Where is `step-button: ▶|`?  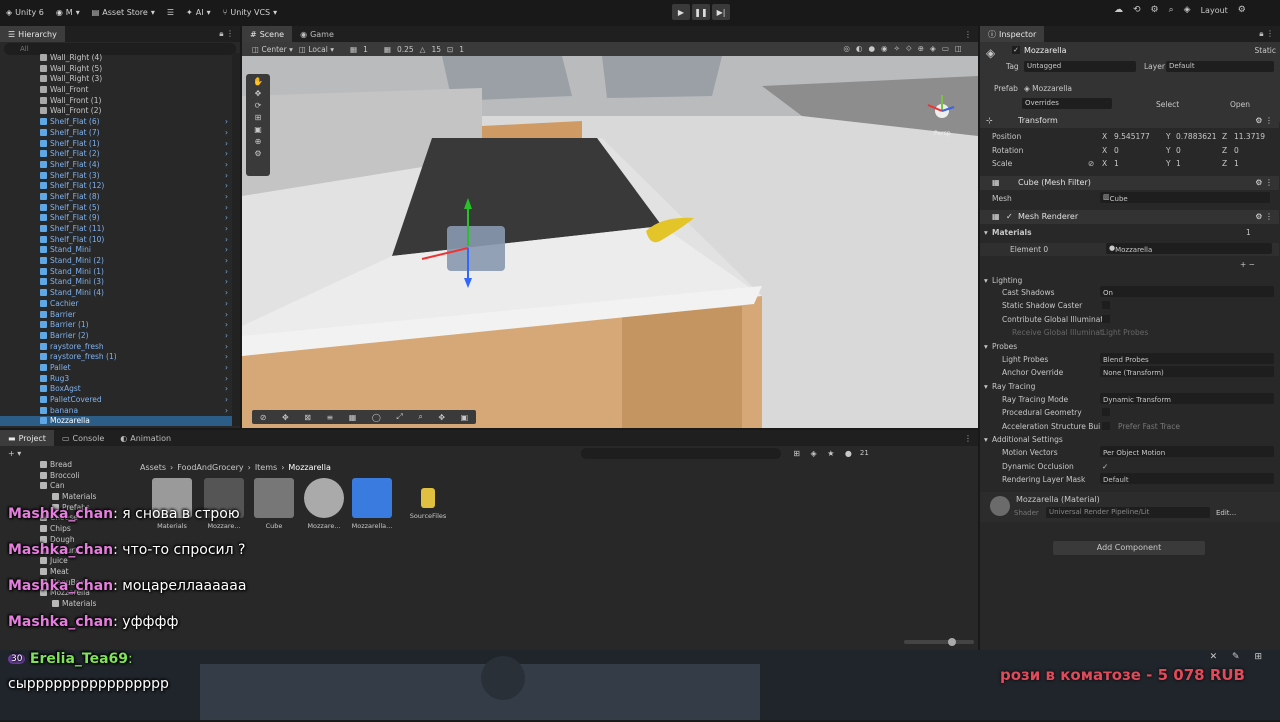
step-button: ▶| is located at coordinates (721, 12).